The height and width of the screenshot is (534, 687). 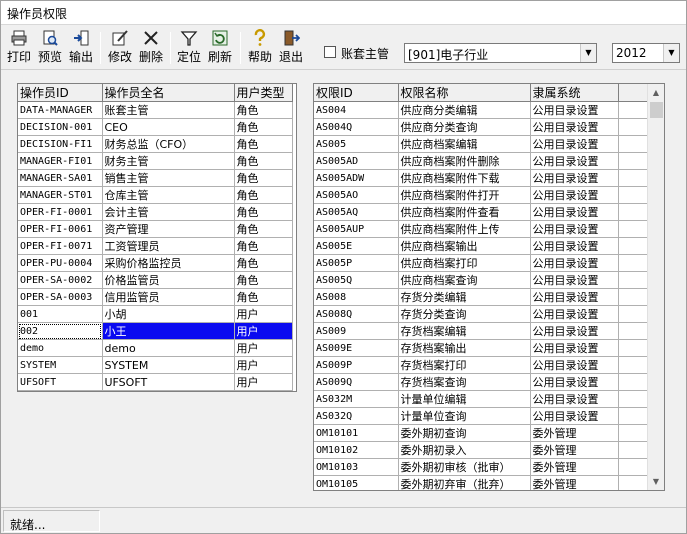 I want to click on refresh-button: 刷新, so click(x=220, y=48).